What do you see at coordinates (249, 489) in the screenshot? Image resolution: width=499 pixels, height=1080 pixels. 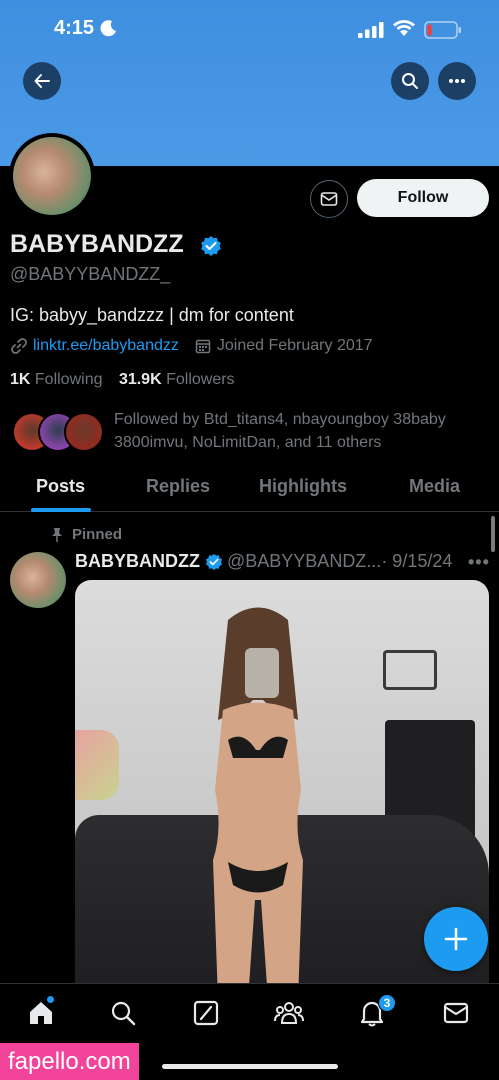 I see `profile-tabs: Posts Replies Highlights Media` at bounding box center [249, 489].